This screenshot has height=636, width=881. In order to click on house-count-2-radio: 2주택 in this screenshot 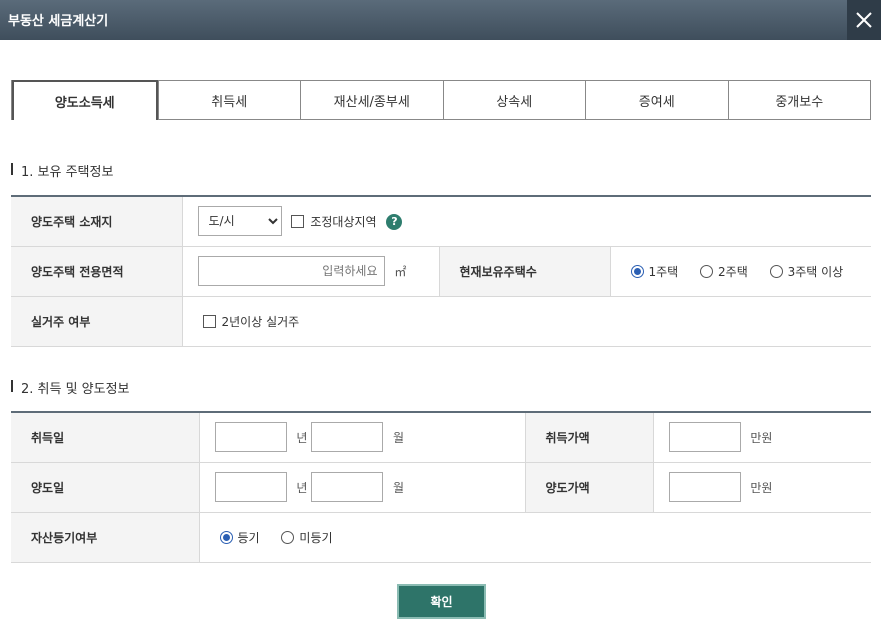, I will do `click(724, 271)`.